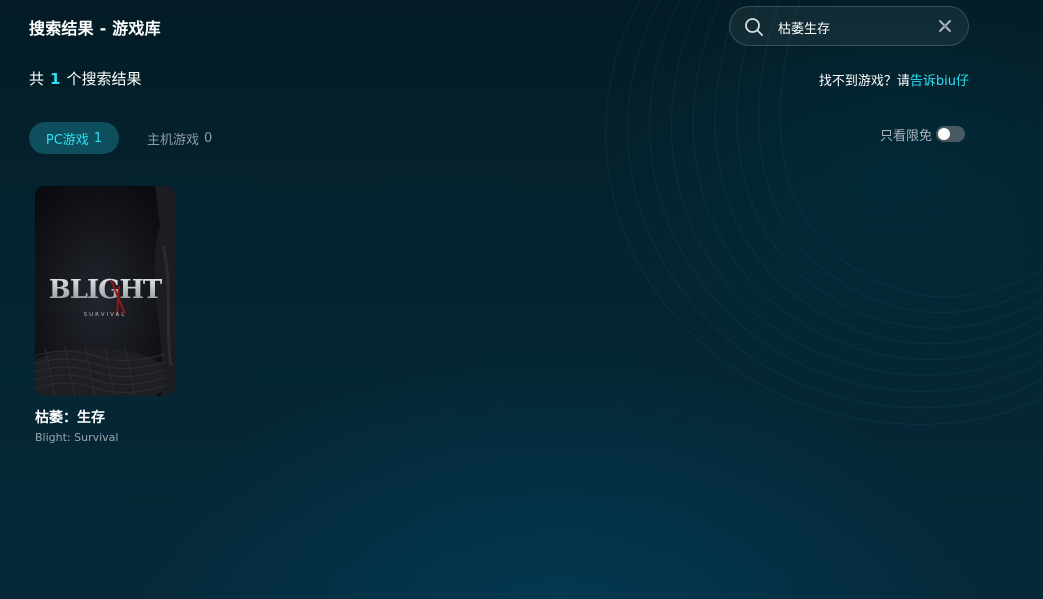 The height and width of the screenshot is (599, 1043). Describe the element at coordinates (906, 136) in the screenshot. I see `free-only-label: 只看限免` at that location.